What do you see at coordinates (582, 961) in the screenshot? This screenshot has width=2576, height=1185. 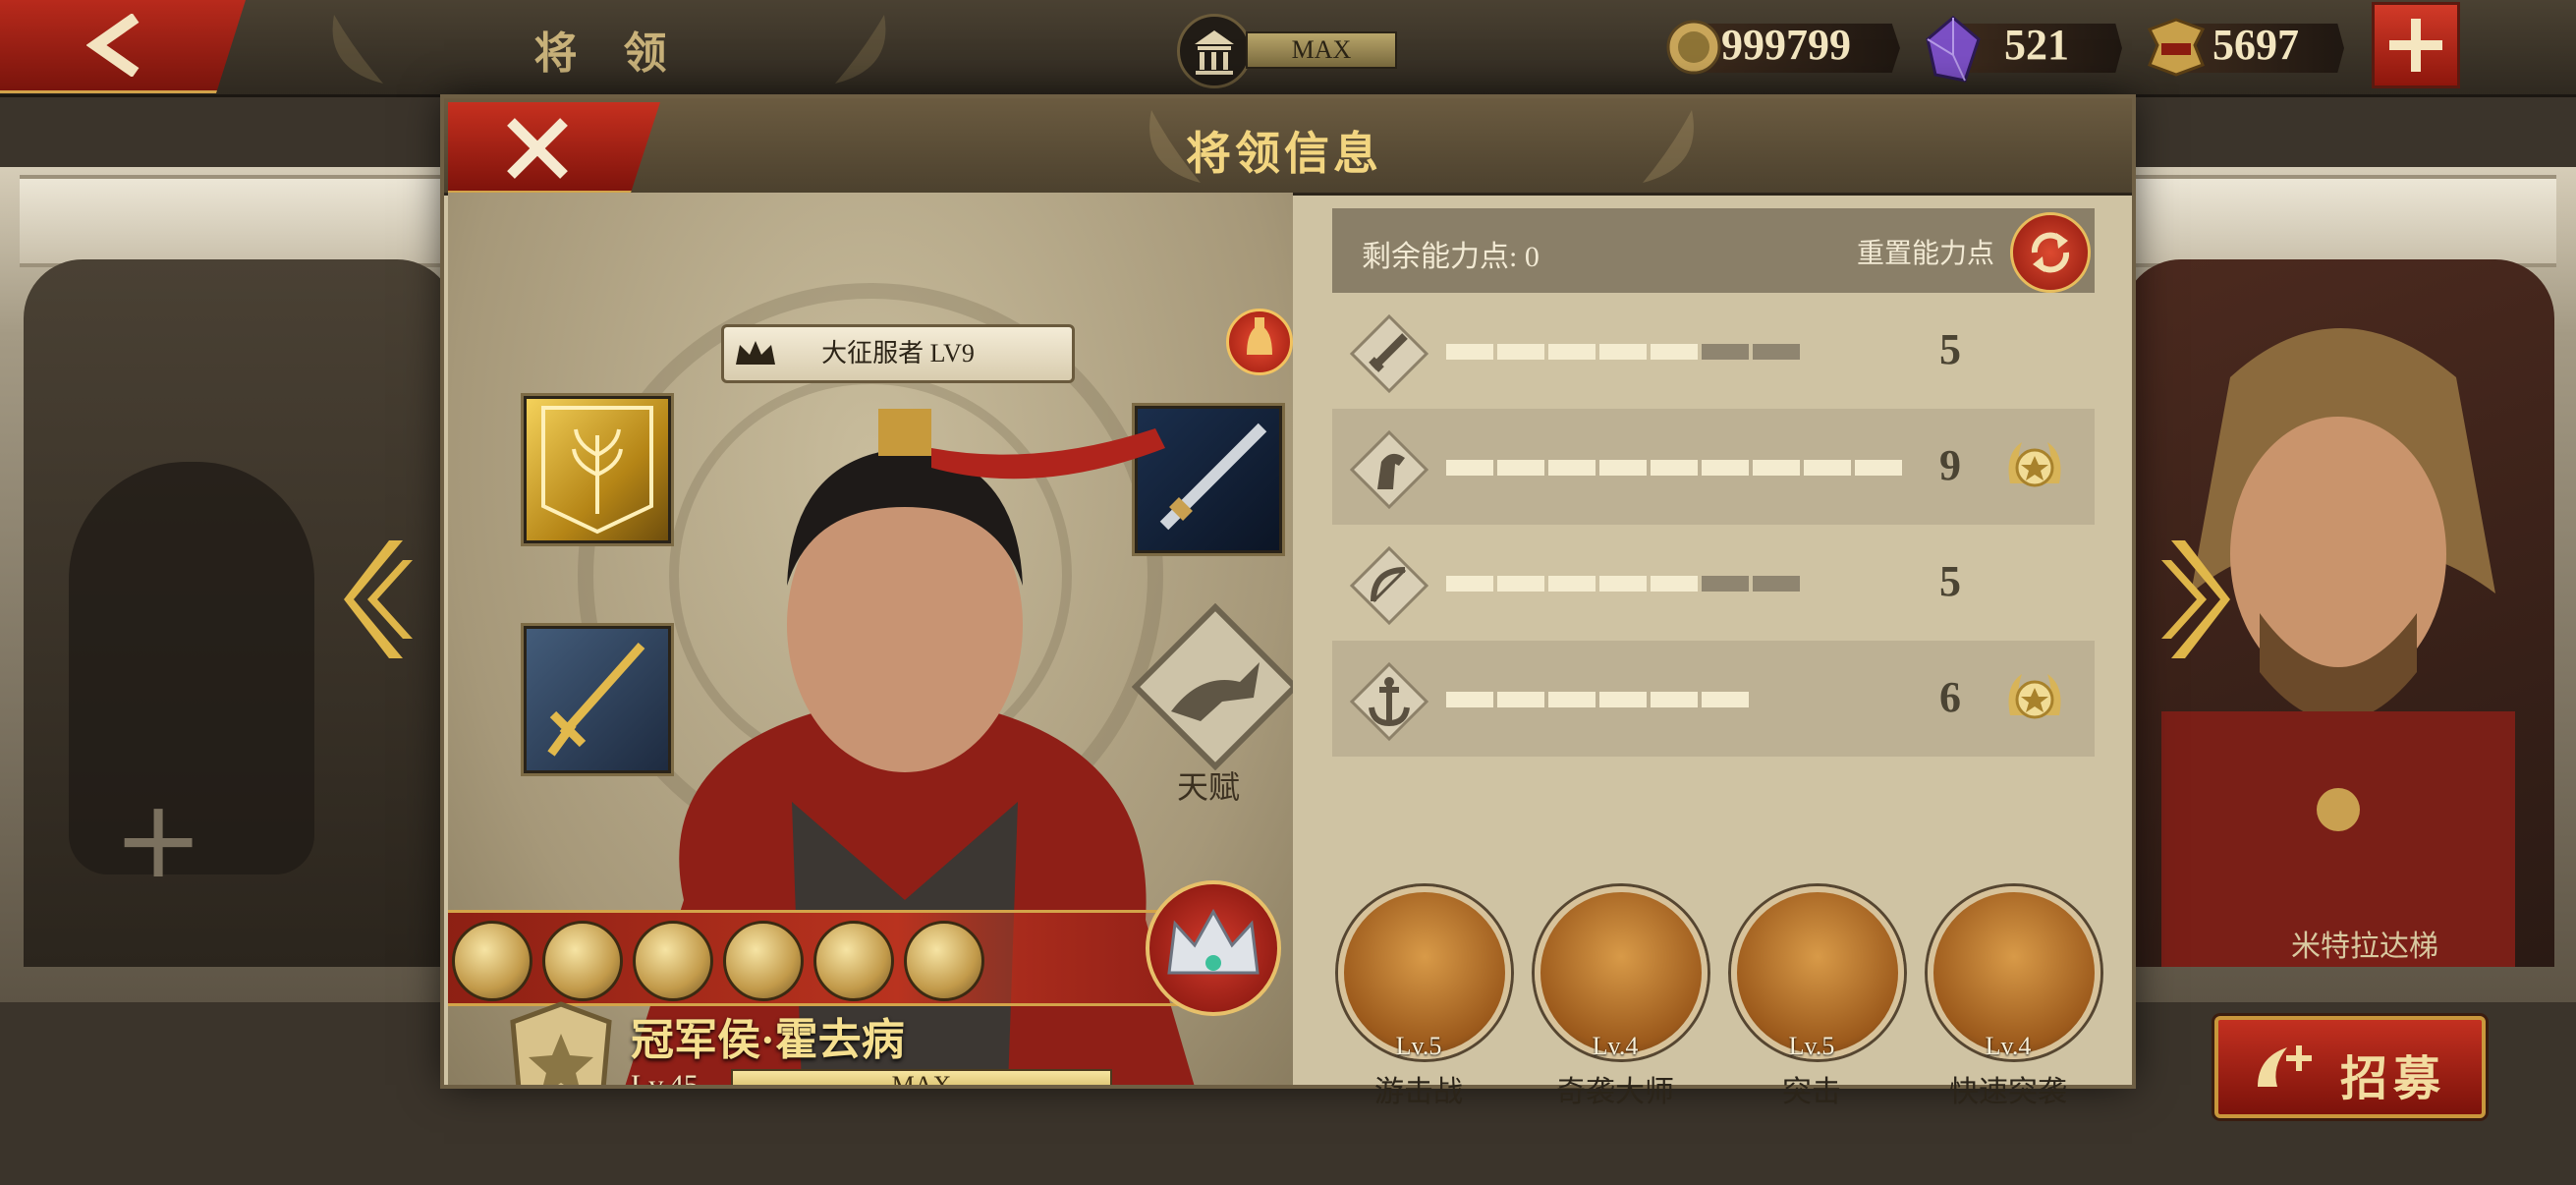 I see `medal-shield-icon` at bounding box center [582, 961].